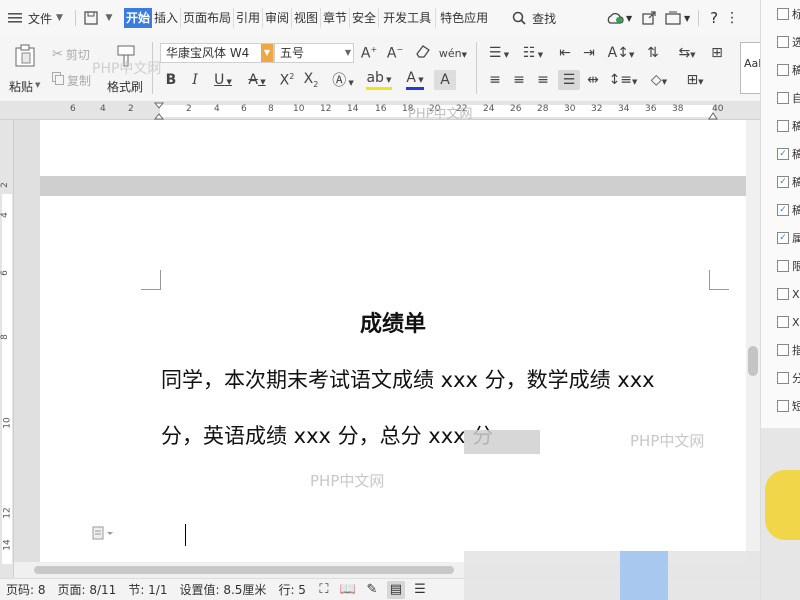  Describe the element at coordinates (714, 18) in the screenshot. I see `help-icon: ?` at that location.